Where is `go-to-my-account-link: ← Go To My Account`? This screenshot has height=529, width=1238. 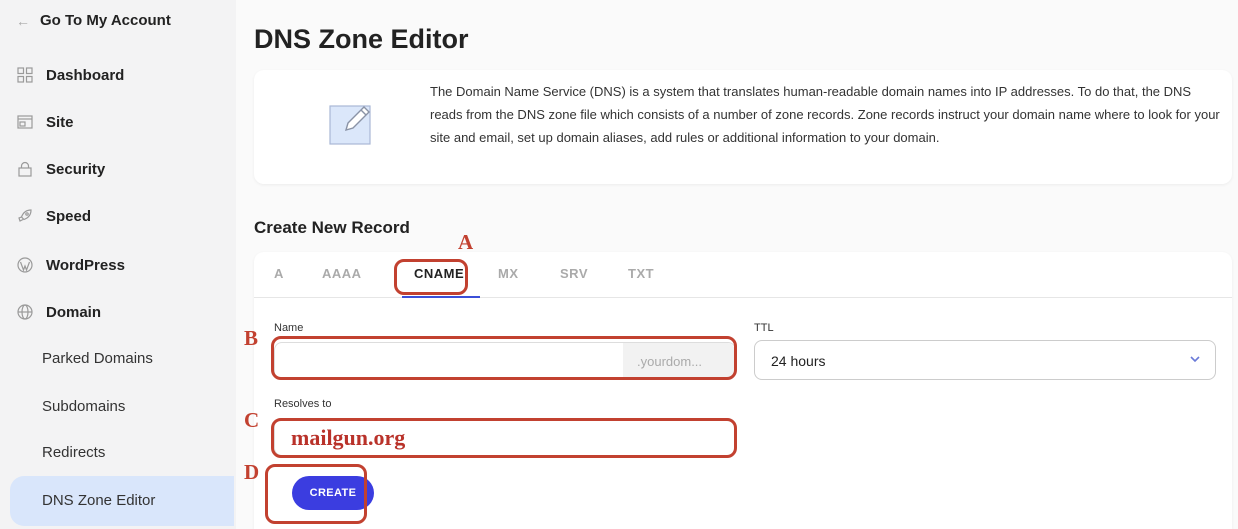
go-to-my-account-link: ← Go To My Account is located at coordinates (93, 20).